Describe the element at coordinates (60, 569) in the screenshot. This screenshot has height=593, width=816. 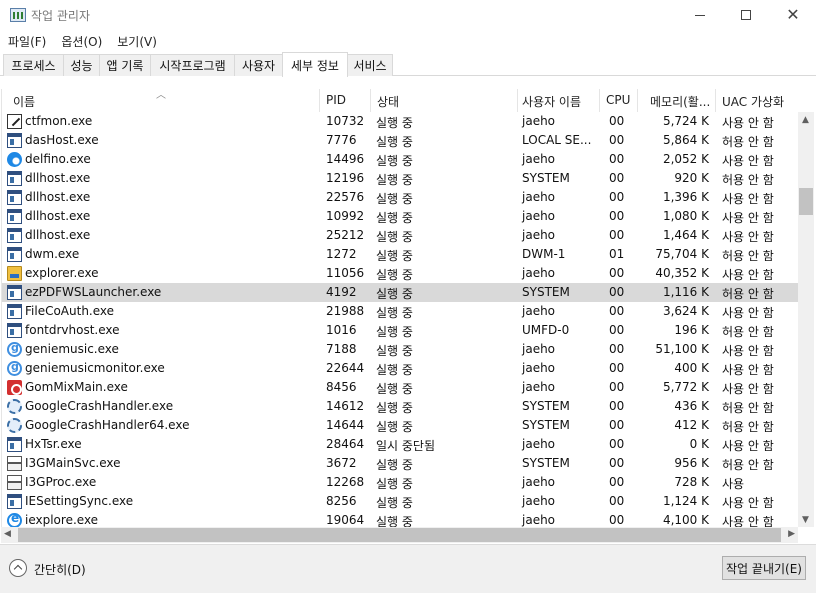
I see `fewer-details-link: 간단히(D)` at that location.